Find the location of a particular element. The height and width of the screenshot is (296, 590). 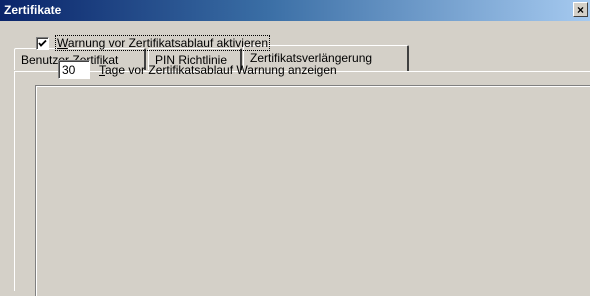

close-button: × is located at coordinates (580, 9).